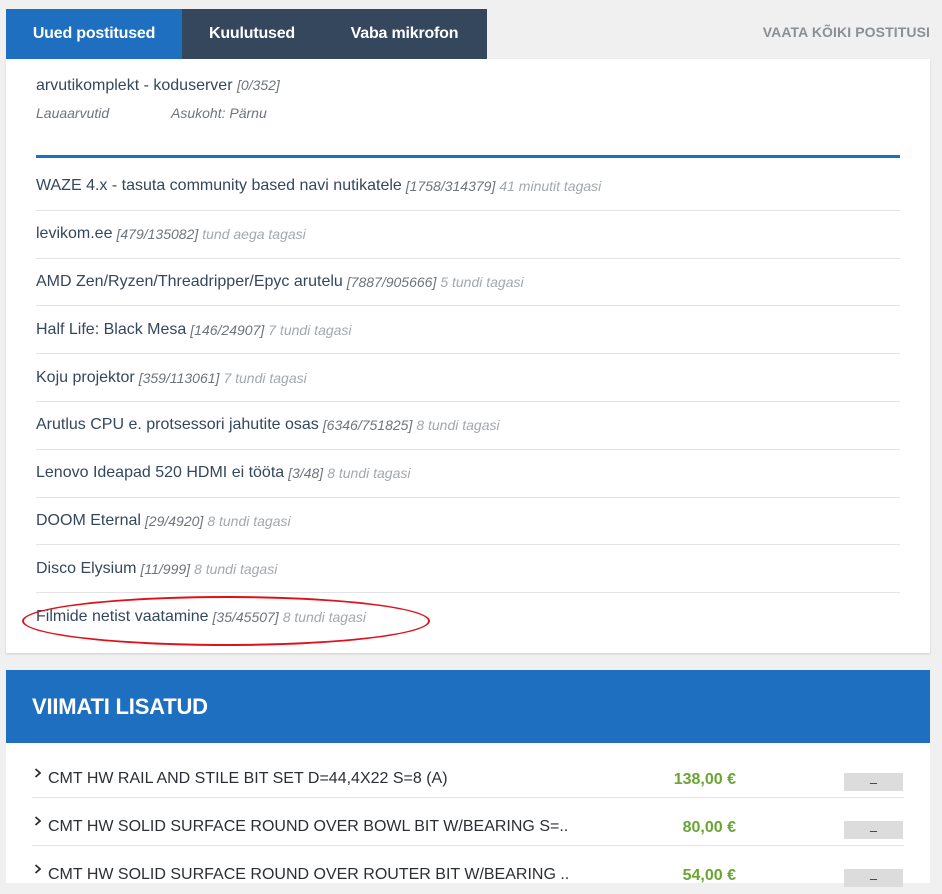 The image size is (942, 894). I want to click on topic-count: [7887/905666], so click(391, 281).